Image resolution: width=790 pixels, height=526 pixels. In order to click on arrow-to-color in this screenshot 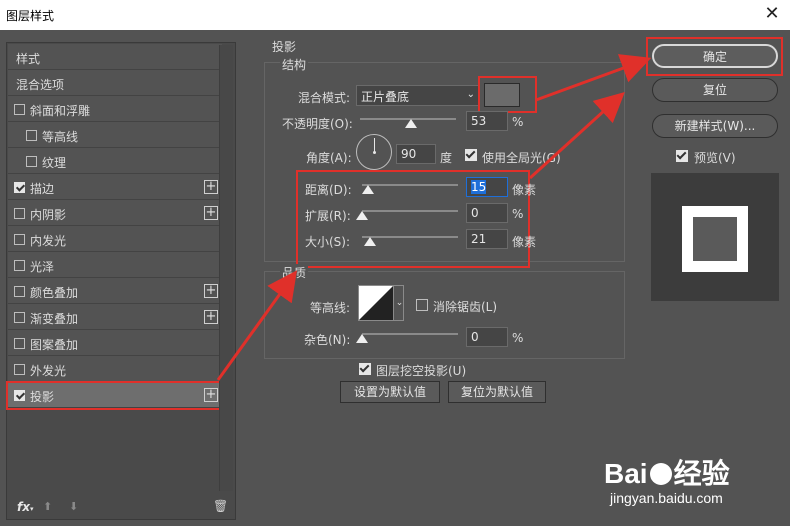, I will do `click(576, 135)`.